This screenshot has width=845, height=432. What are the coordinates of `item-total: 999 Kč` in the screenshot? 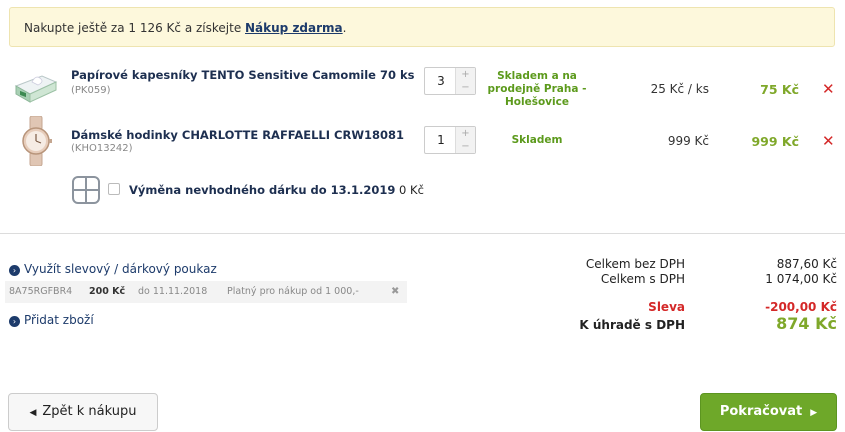 It's located at (775, 141).